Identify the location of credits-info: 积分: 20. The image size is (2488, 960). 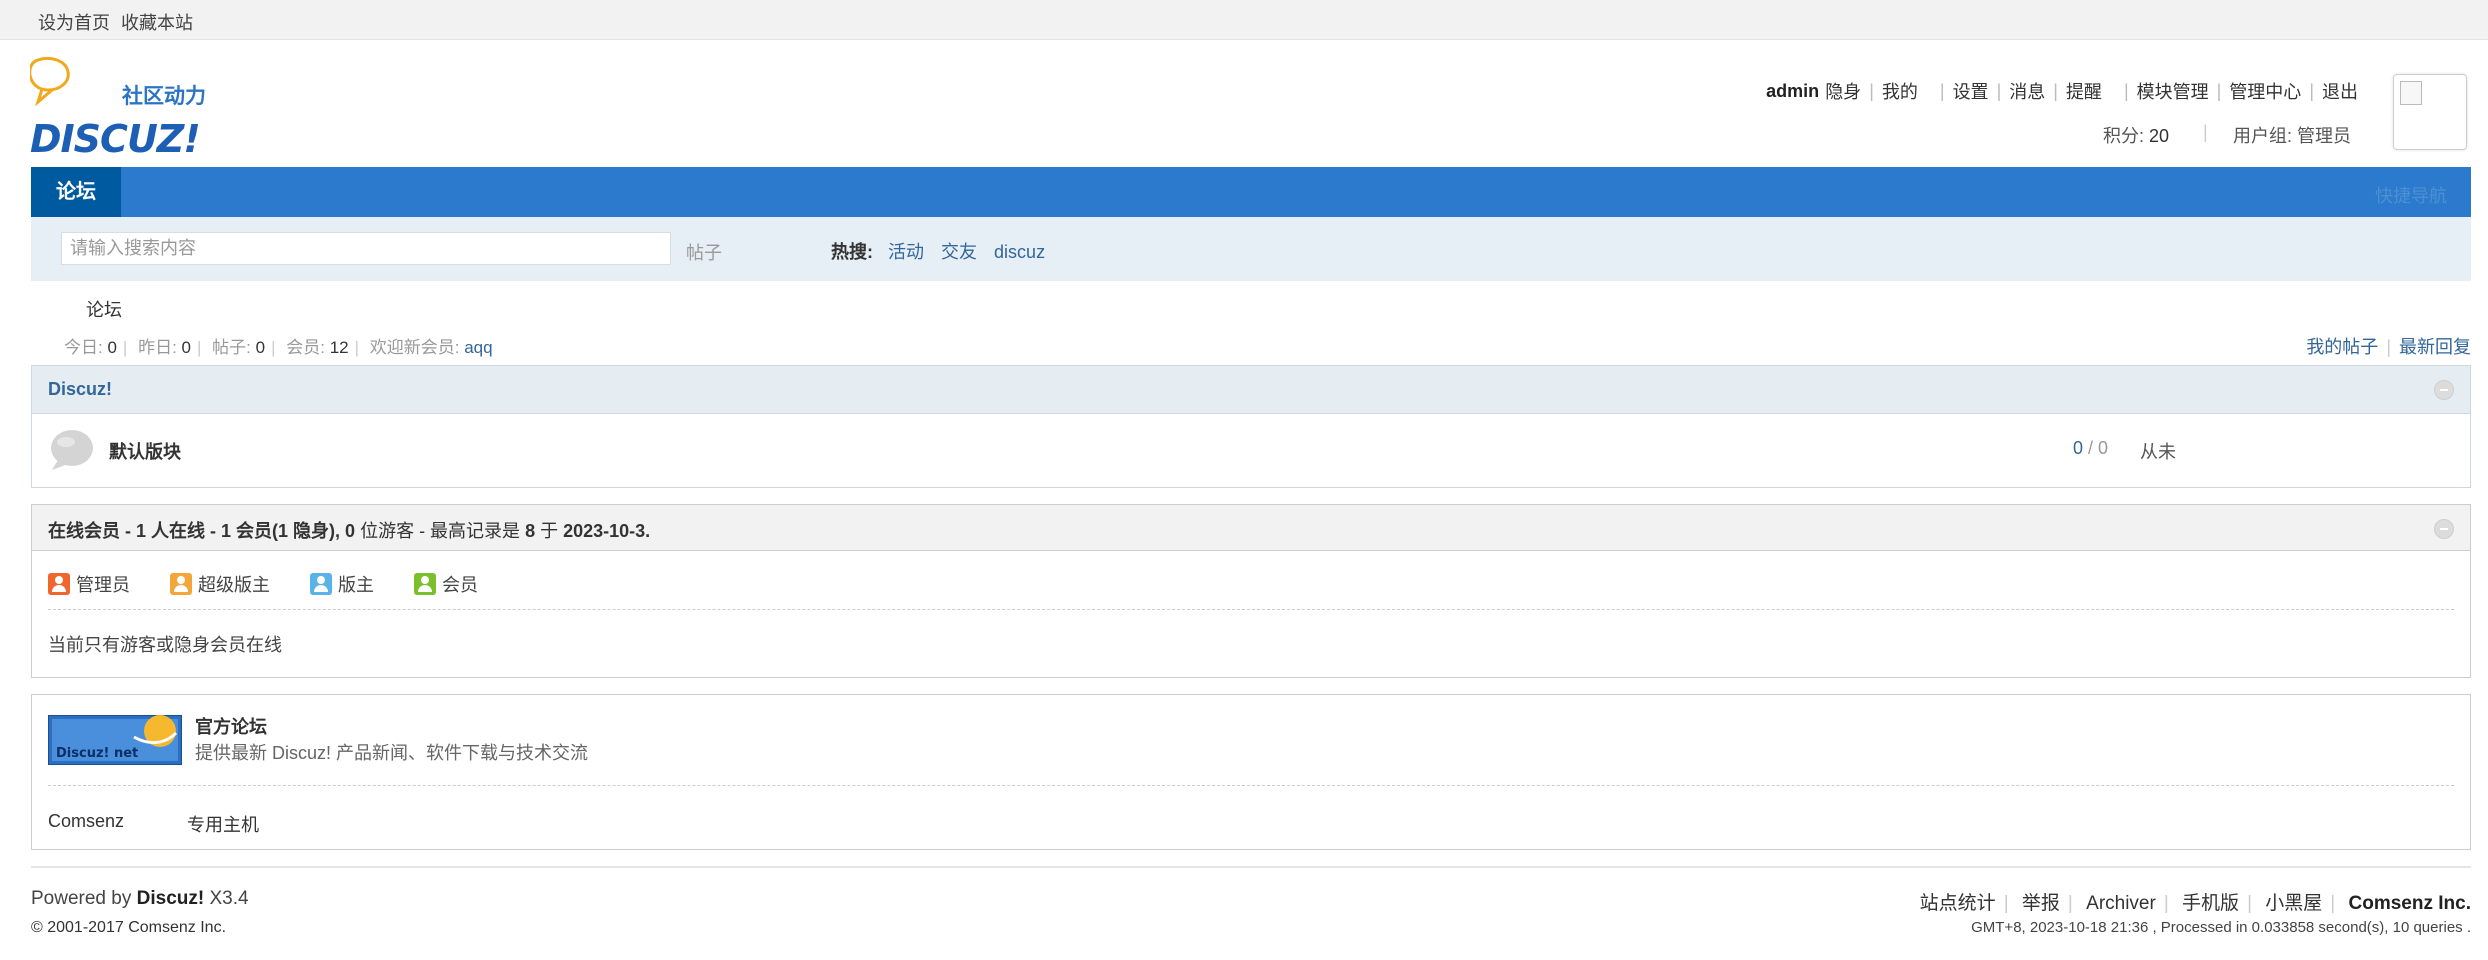
(2136, 135).